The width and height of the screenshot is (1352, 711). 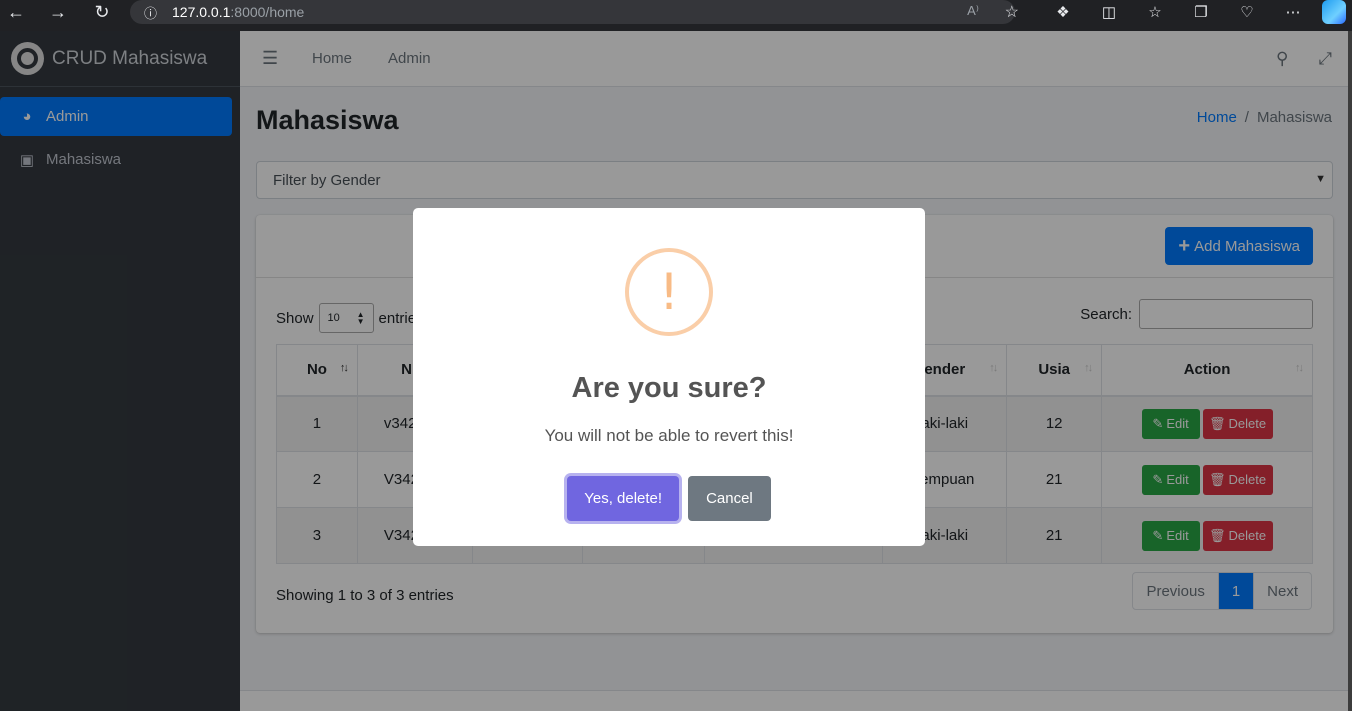 What do you see at coordinates (669, 292) in the screenshot?
I see `warning-icon: !` at bounding box center [669, 292].